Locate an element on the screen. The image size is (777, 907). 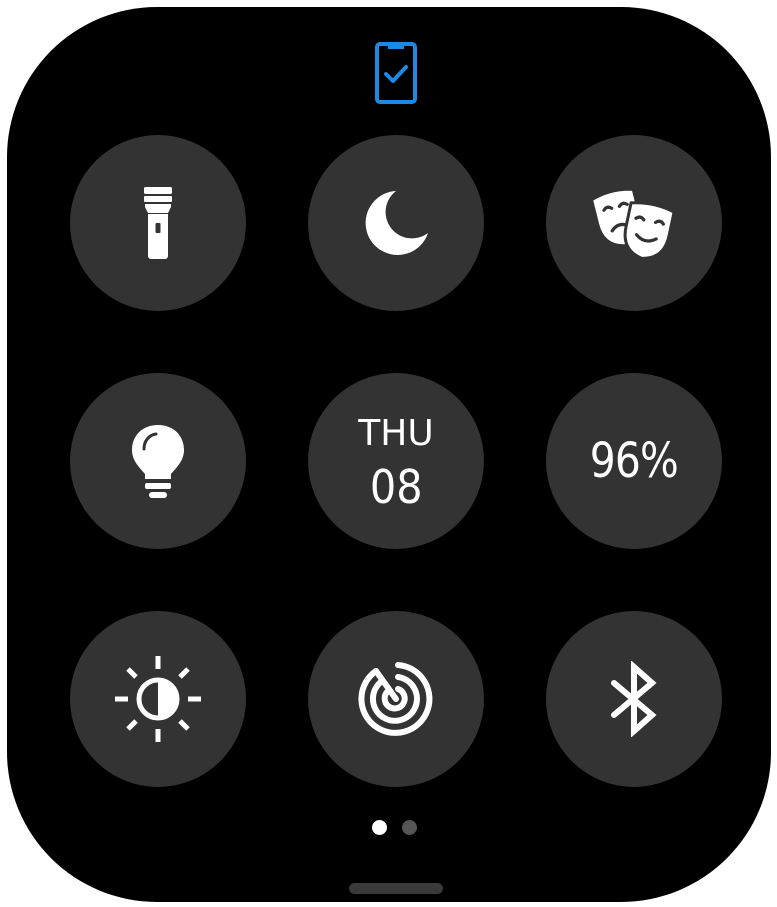
lightbulb-icon is located at coordinates (158, 461).